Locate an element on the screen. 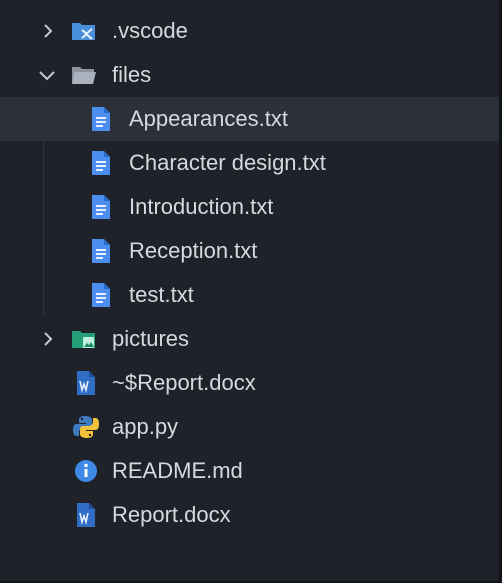 The image size is (502, 583). tree-item-appearances-txt: Appearances.txt is located at coordinates (249, 119).